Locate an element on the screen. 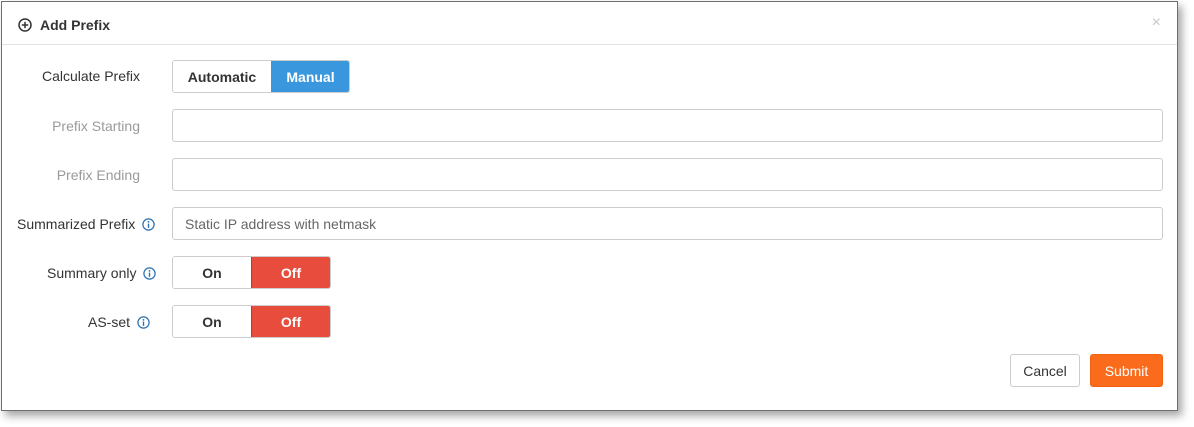  summary-only-off-option: Off is located at coordinates (290, 272).